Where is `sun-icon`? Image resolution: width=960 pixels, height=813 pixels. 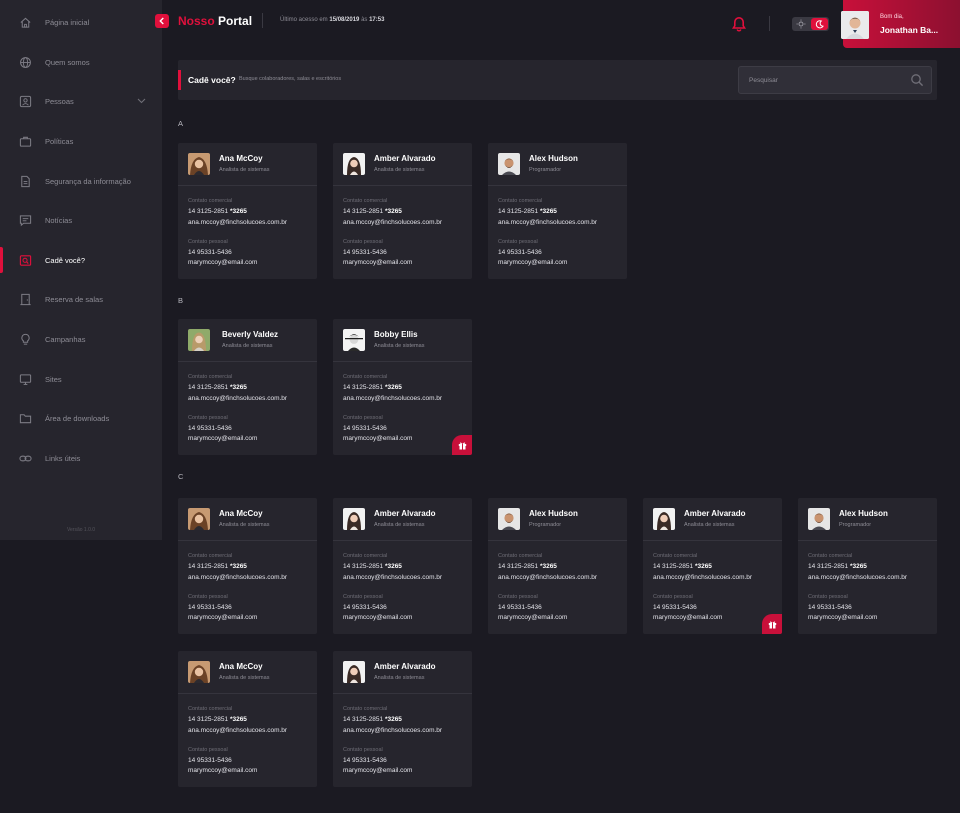
sun-icon is located at coordinates (801, 24).